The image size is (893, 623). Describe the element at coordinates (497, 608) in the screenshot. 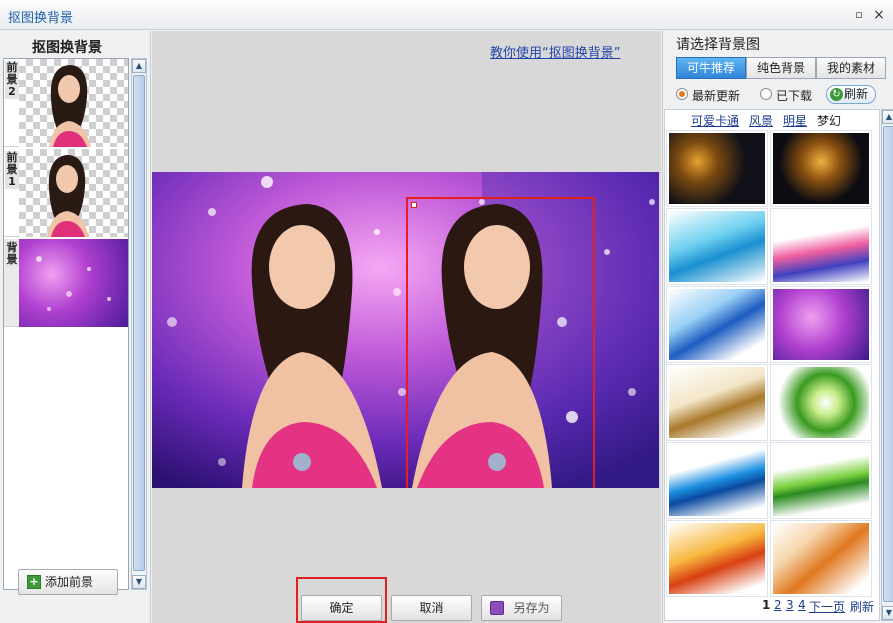

I see `save-icon` at that location.